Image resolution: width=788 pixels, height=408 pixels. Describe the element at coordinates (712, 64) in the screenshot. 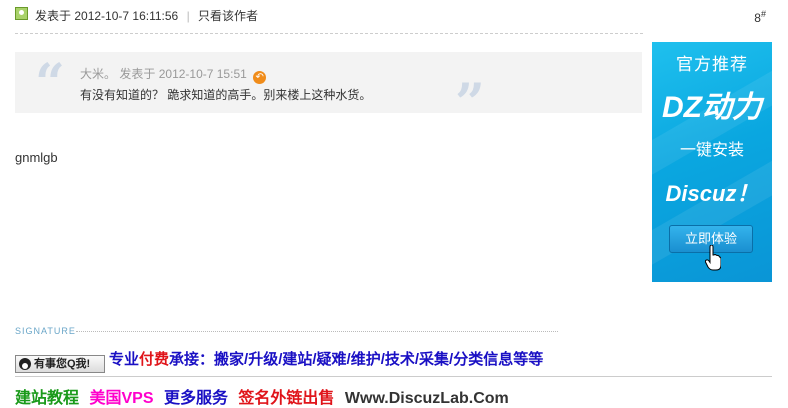

I see `ad-headline: 官方推荐` at that location.